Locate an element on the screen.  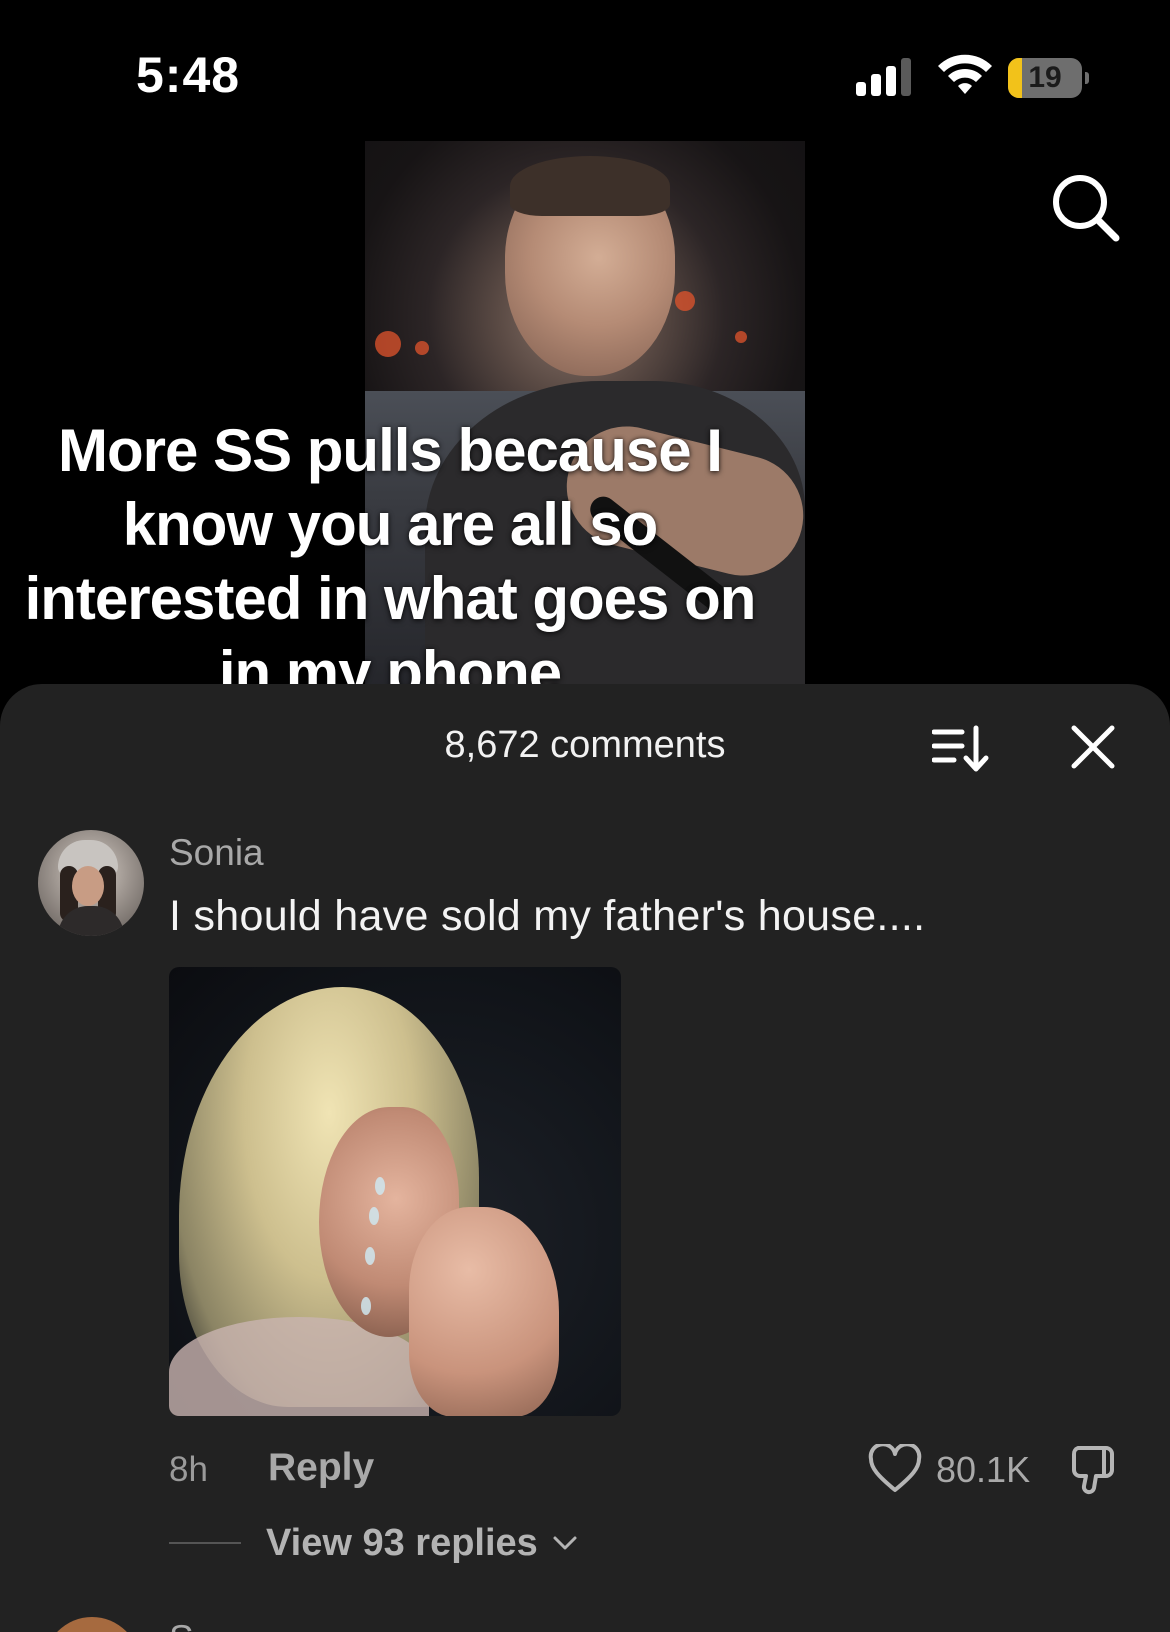
chevron-down-icon is located at coordinates (565, 1543).